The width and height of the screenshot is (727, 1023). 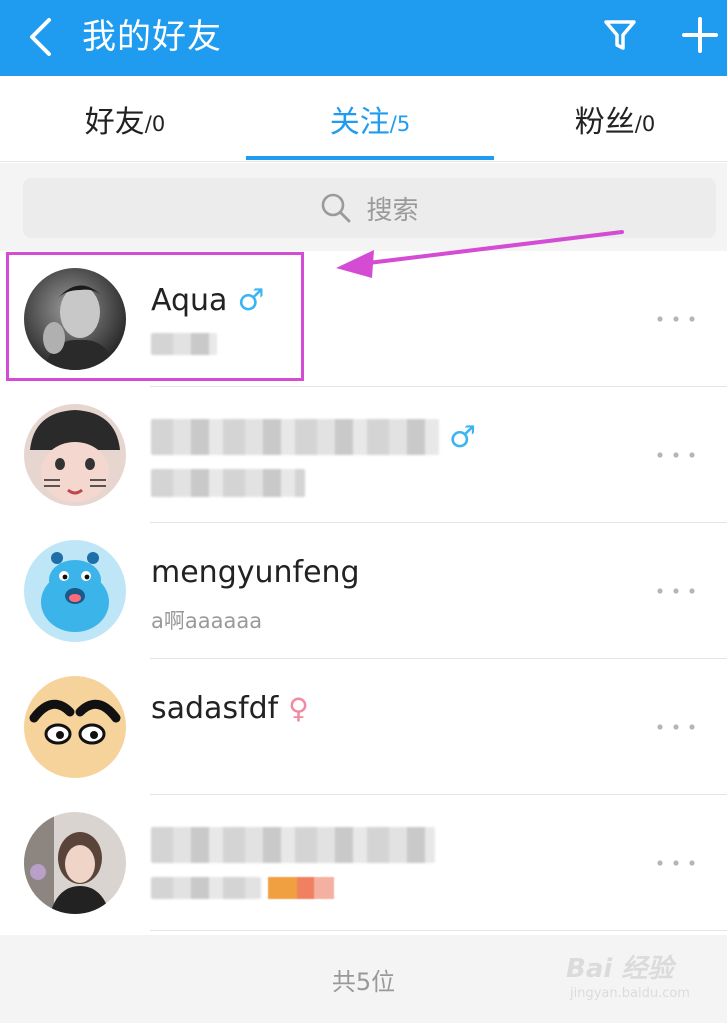 What do you see at coordinates (630, 993) in the screenshot?
I see `watermark-subtitle: jingyan.baidu.com` at bounding box center [630, 993].